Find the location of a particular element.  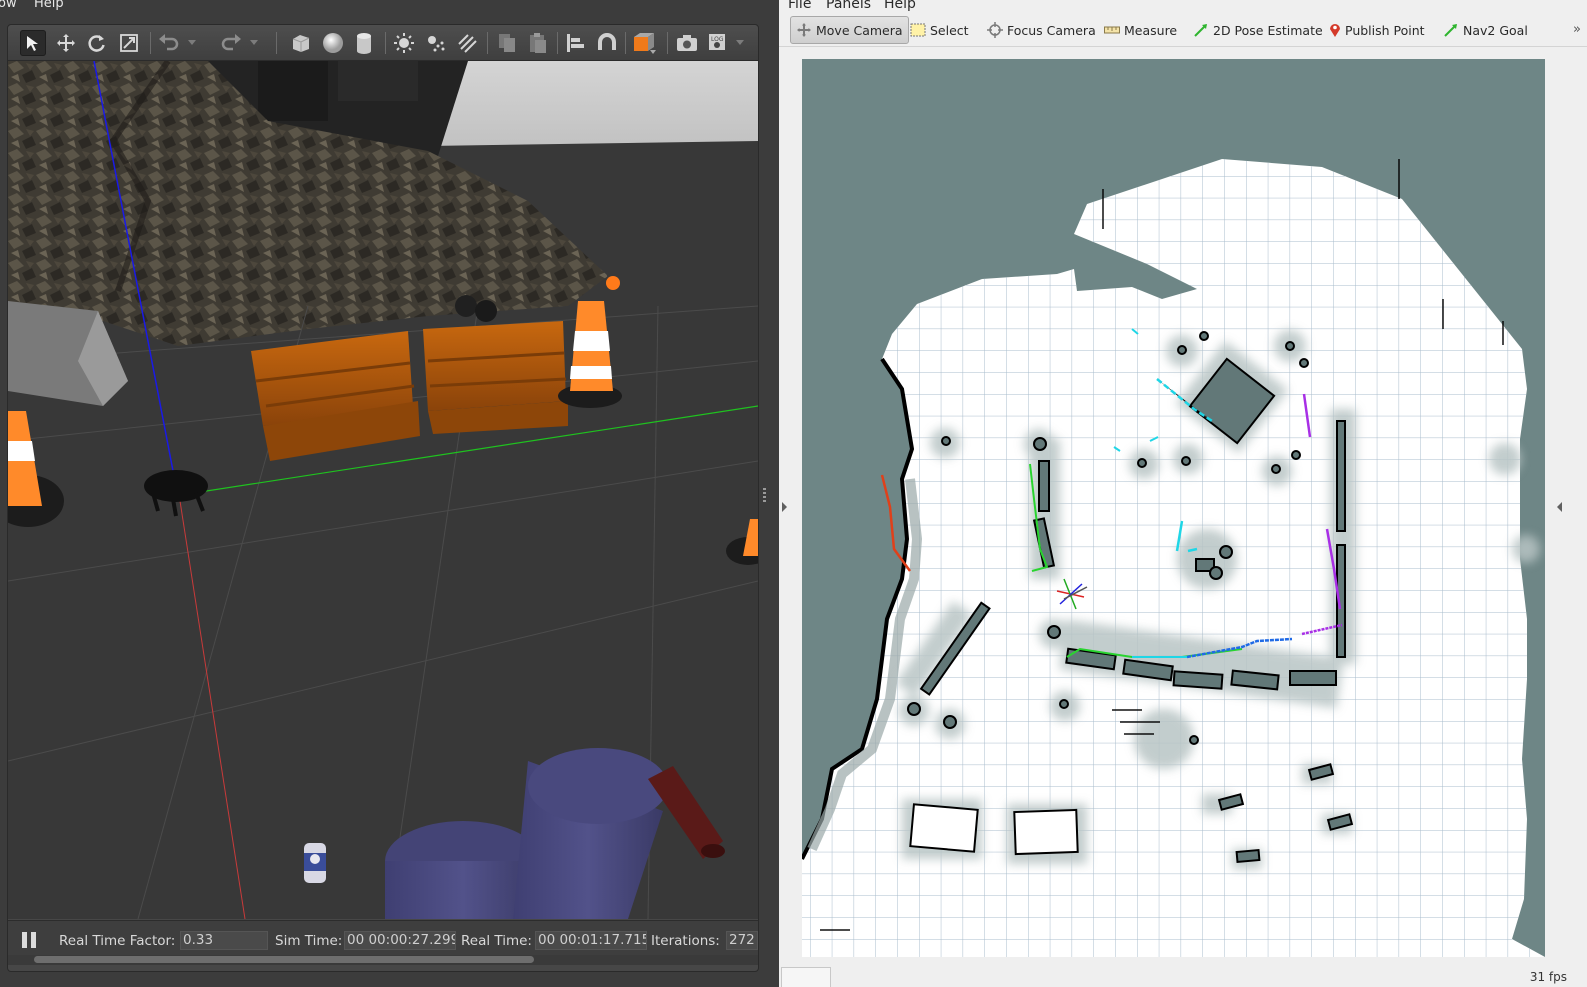

tool-publish-point-label: Publish Point is located at coordinates (1385, 30).